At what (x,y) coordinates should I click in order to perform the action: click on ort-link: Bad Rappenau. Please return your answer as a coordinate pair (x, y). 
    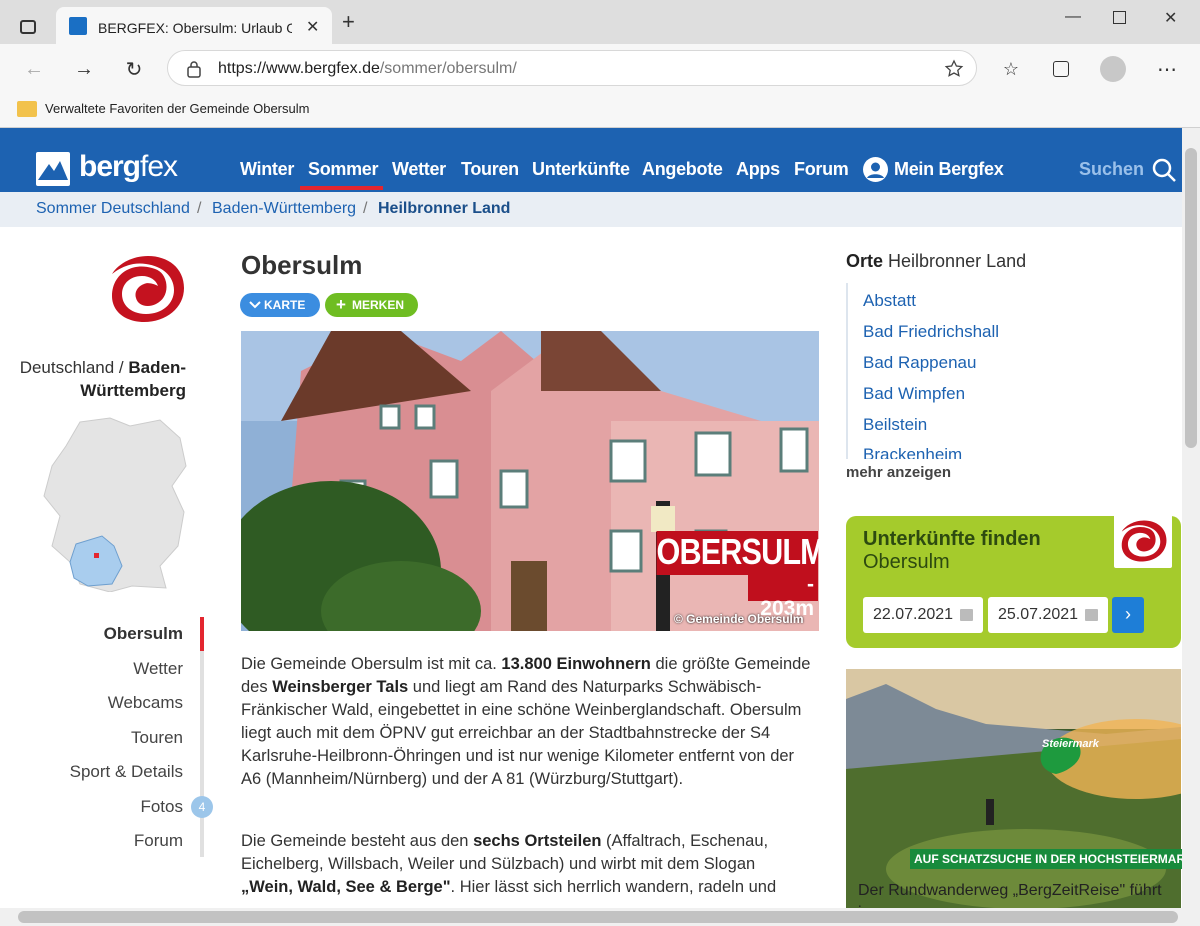
    Looking at the image, I should click on (919, 363).